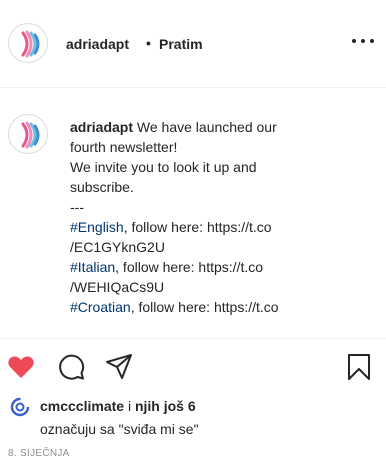  What do you see at coordinates (21, 367) in the screenshot?
I see `heart-filled-icon` at bounding box center [21, 367].